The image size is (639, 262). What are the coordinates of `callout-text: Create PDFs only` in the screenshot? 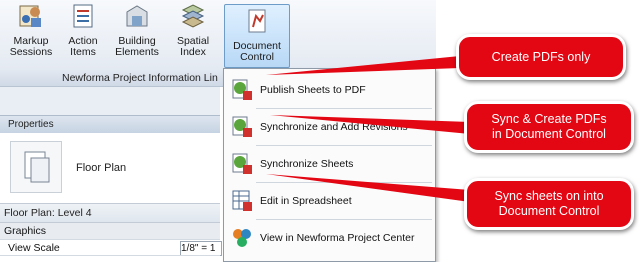 It's located at (541, 56).